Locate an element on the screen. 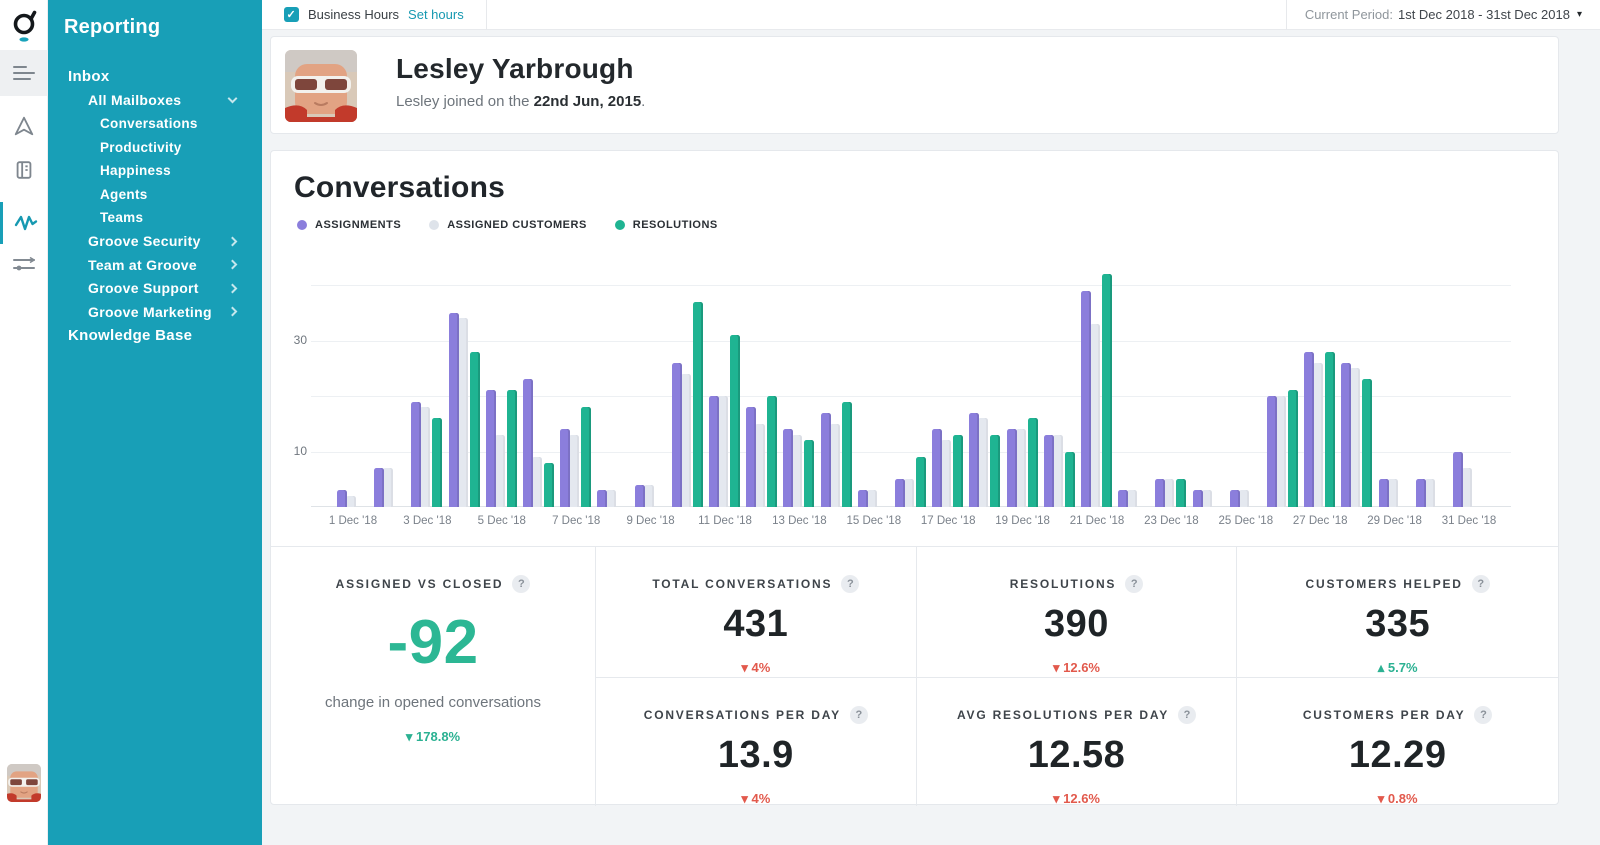 This screenshot has width=1600, height=845. sidebar-item-happiness: Happiness is located at coordinates (155, 171).